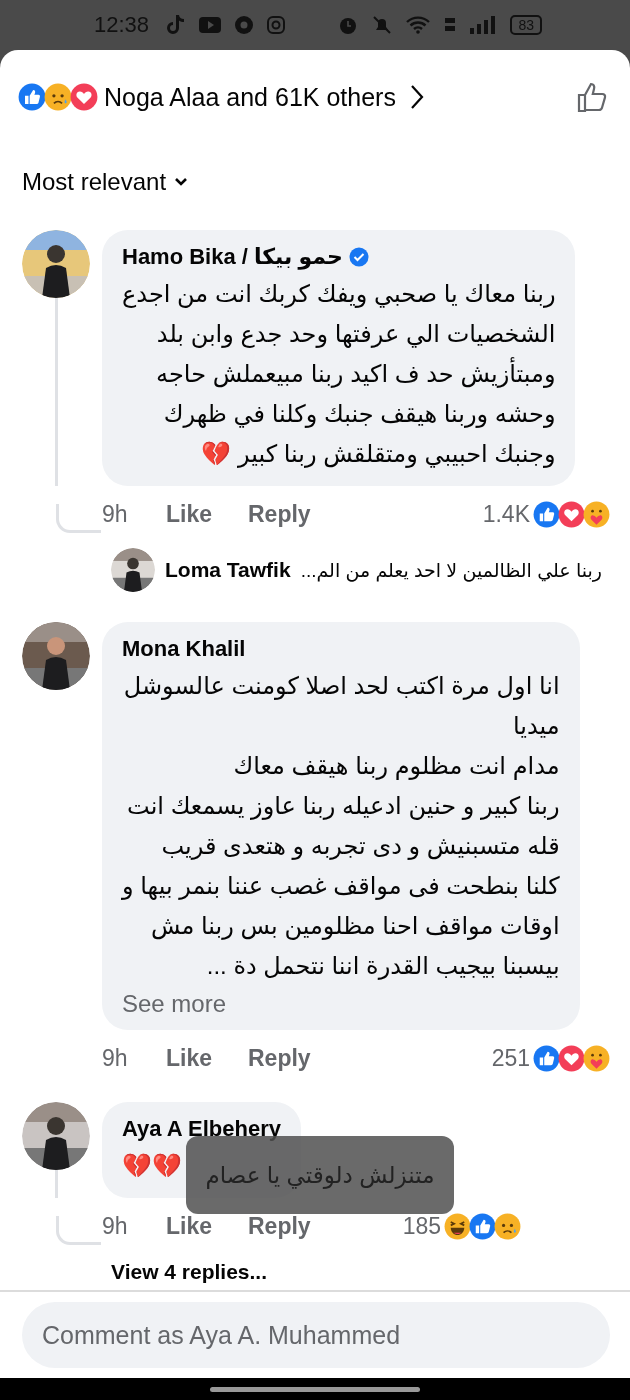 The image size is (630, 1400). I want to click on camera-icon, so click(276, 25).